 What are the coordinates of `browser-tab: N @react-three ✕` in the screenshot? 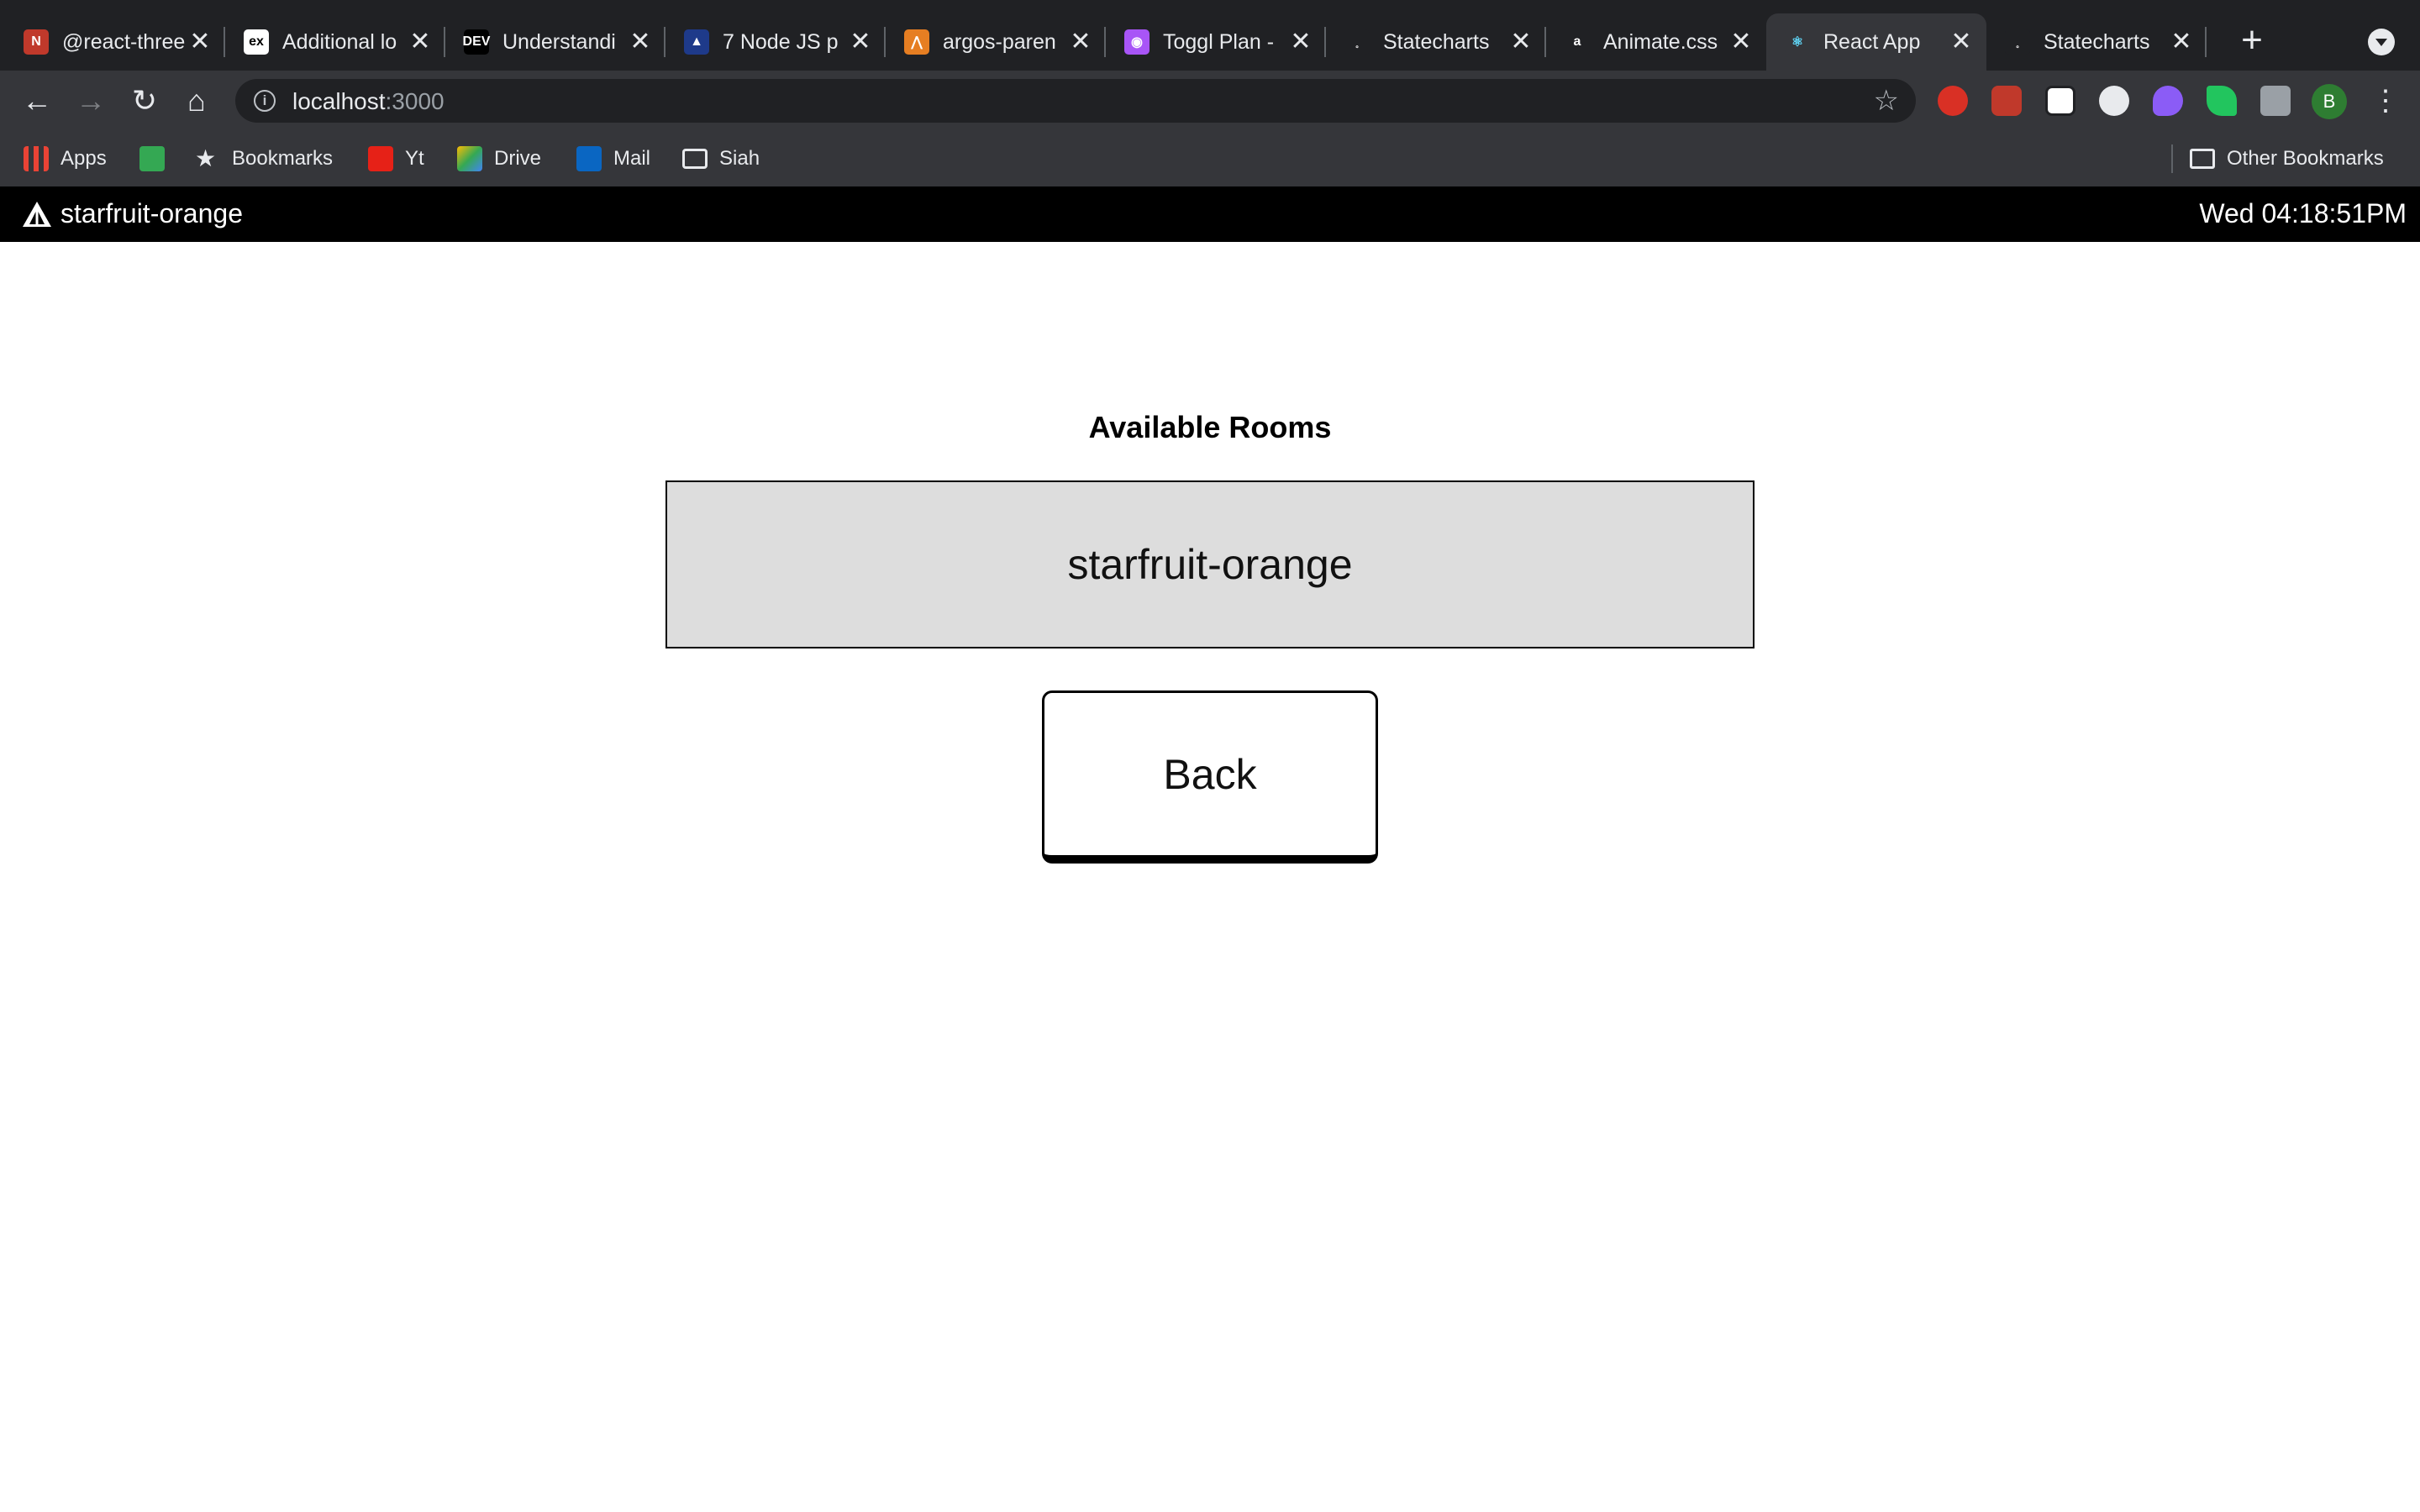 It's located at (115, 42).